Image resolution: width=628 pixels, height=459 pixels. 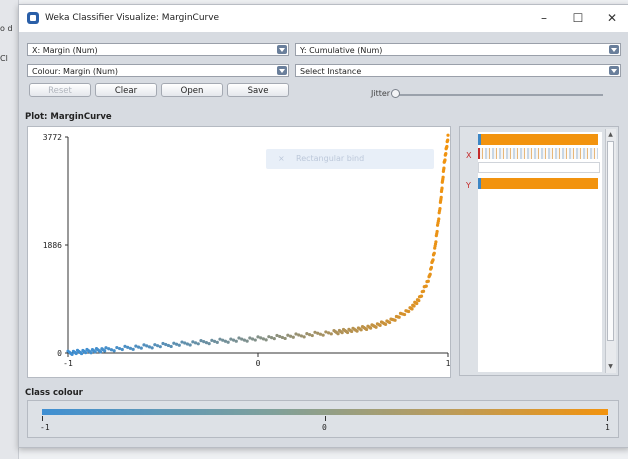 I want to click on open-button: Open, so click(x=192, y=90).